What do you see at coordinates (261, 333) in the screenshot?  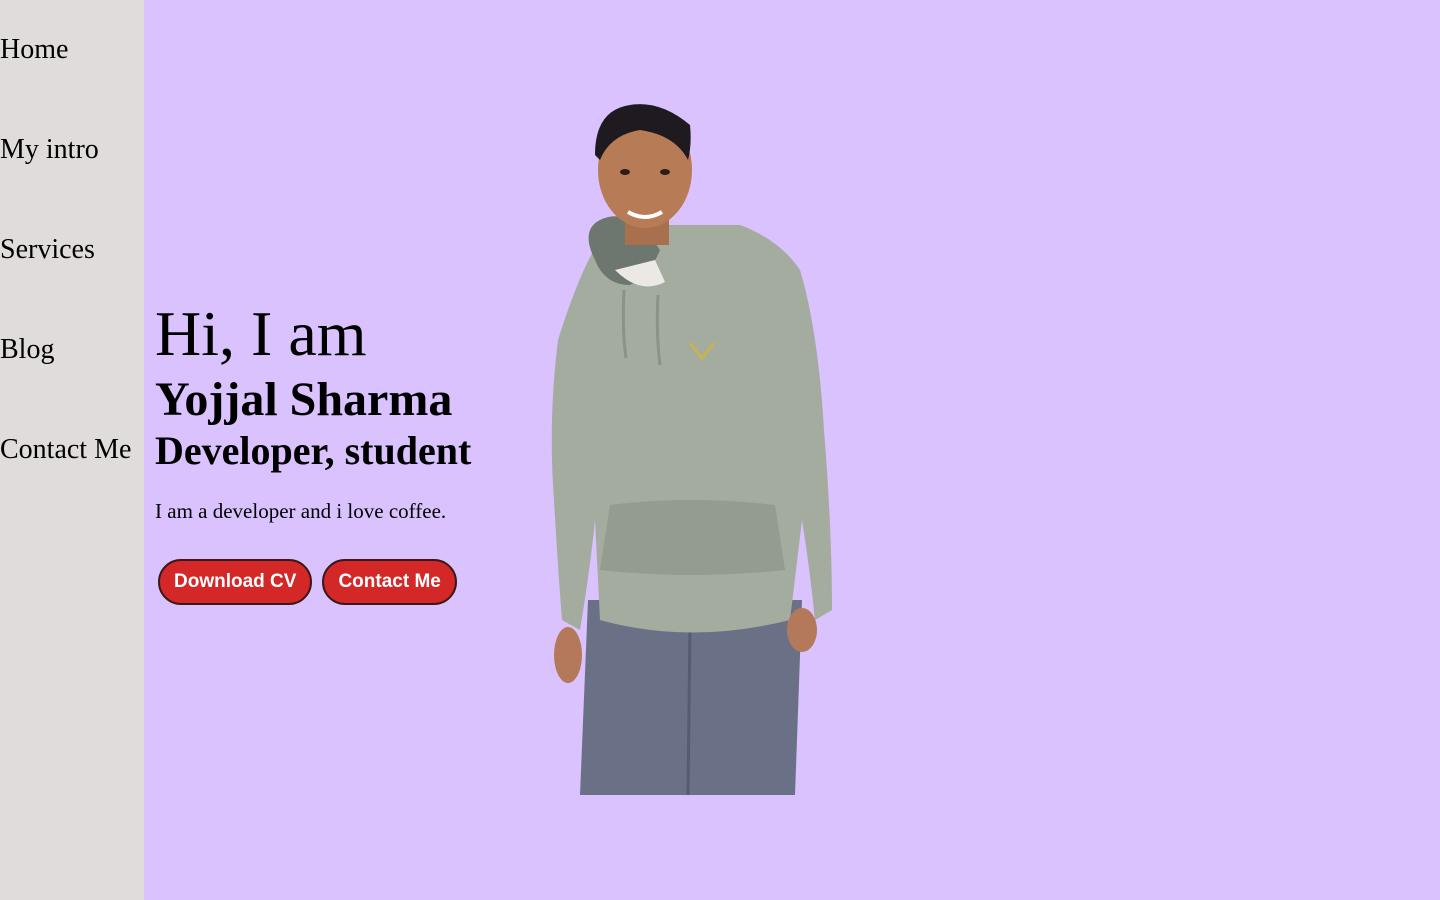 I see `hero-greeting: Hi, I am` at bounding box center [261, 333].